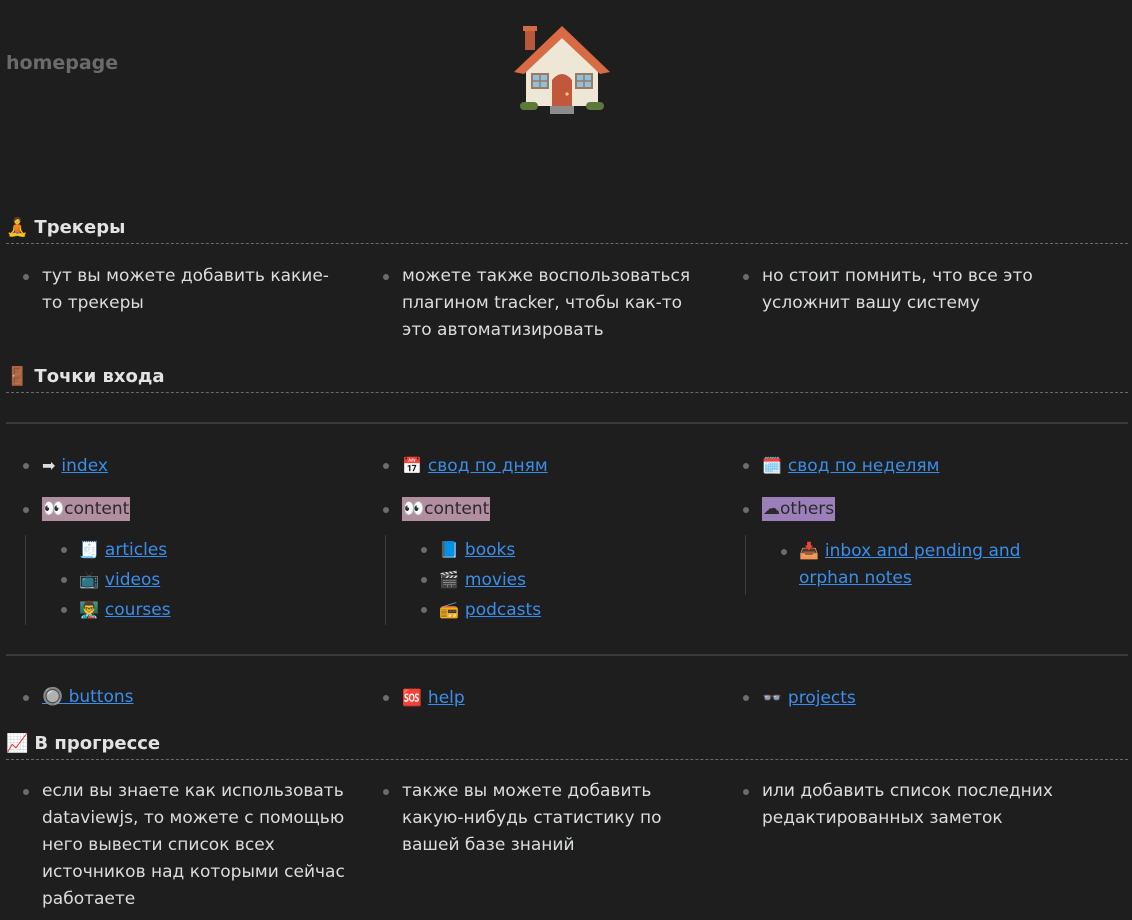 This screenshot has height=920, width=1132. Describe the element at coordinates (551, 550) in the screenshot. I see `list-item: 📘 books` at that location.